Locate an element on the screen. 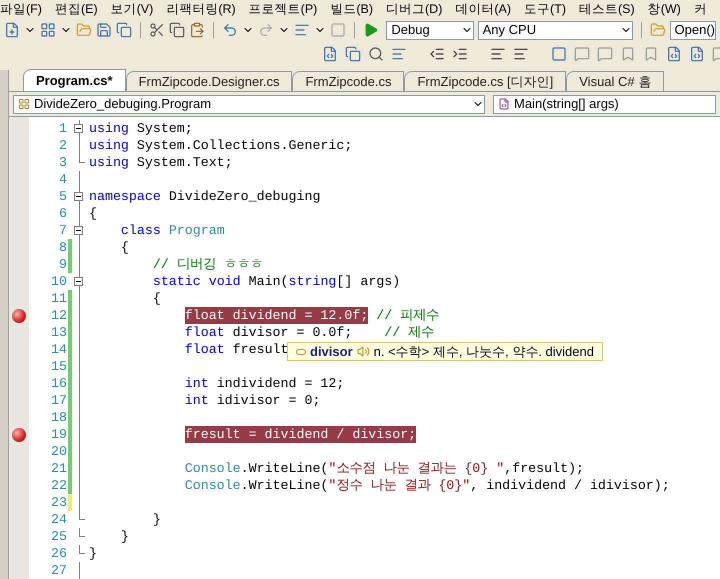  line-number: 25 is located at coordinates (58, 536).